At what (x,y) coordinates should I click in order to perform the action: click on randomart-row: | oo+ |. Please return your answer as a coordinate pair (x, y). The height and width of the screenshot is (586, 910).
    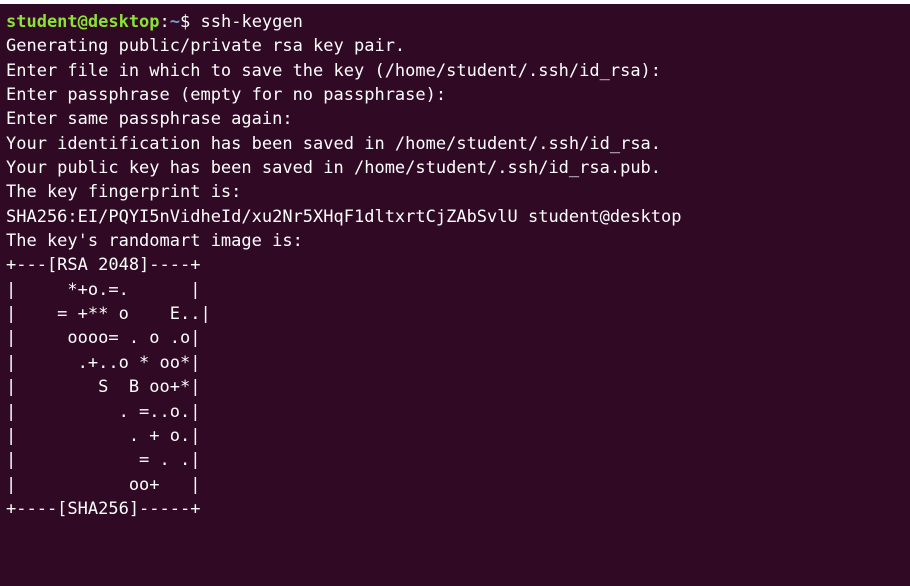
    Looking at the image, I should click on (103, 484).